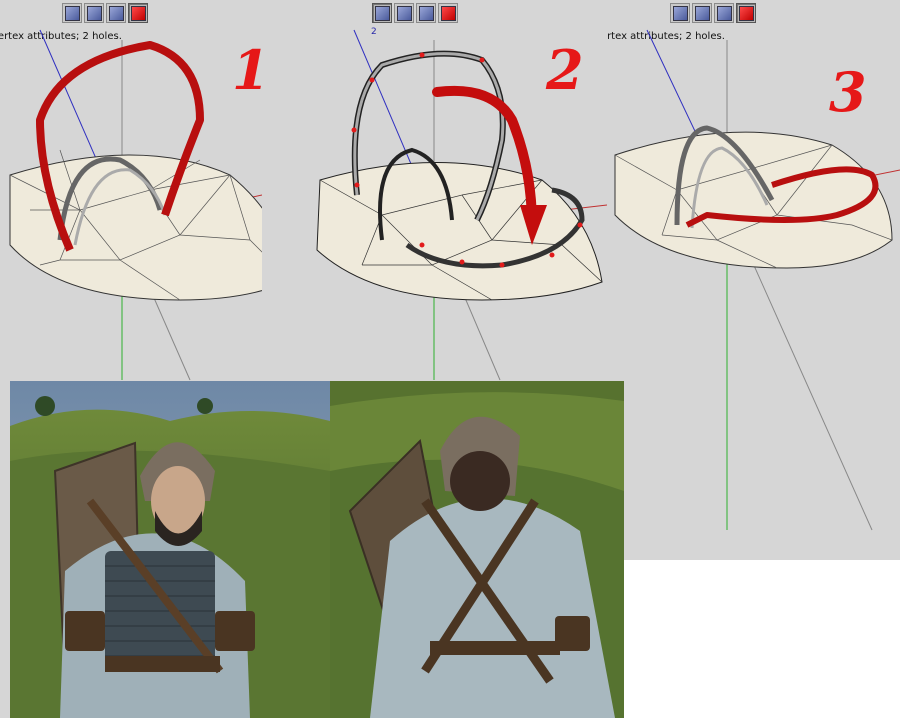 Image resolution: width=900 pixels, height=718 pixels. Describe the element at coordinates (247, 70) in the screenshot. I see `step-label: 1` at that location.